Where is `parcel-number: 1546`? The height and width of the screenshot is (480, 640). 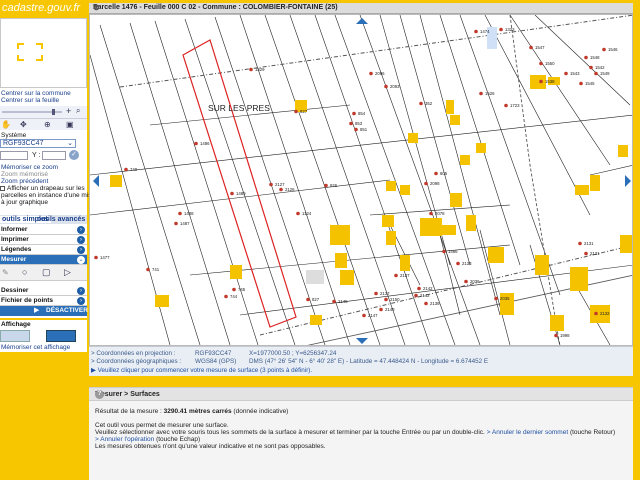 parcel-number: 1546 is located at coordinates (613, 49).